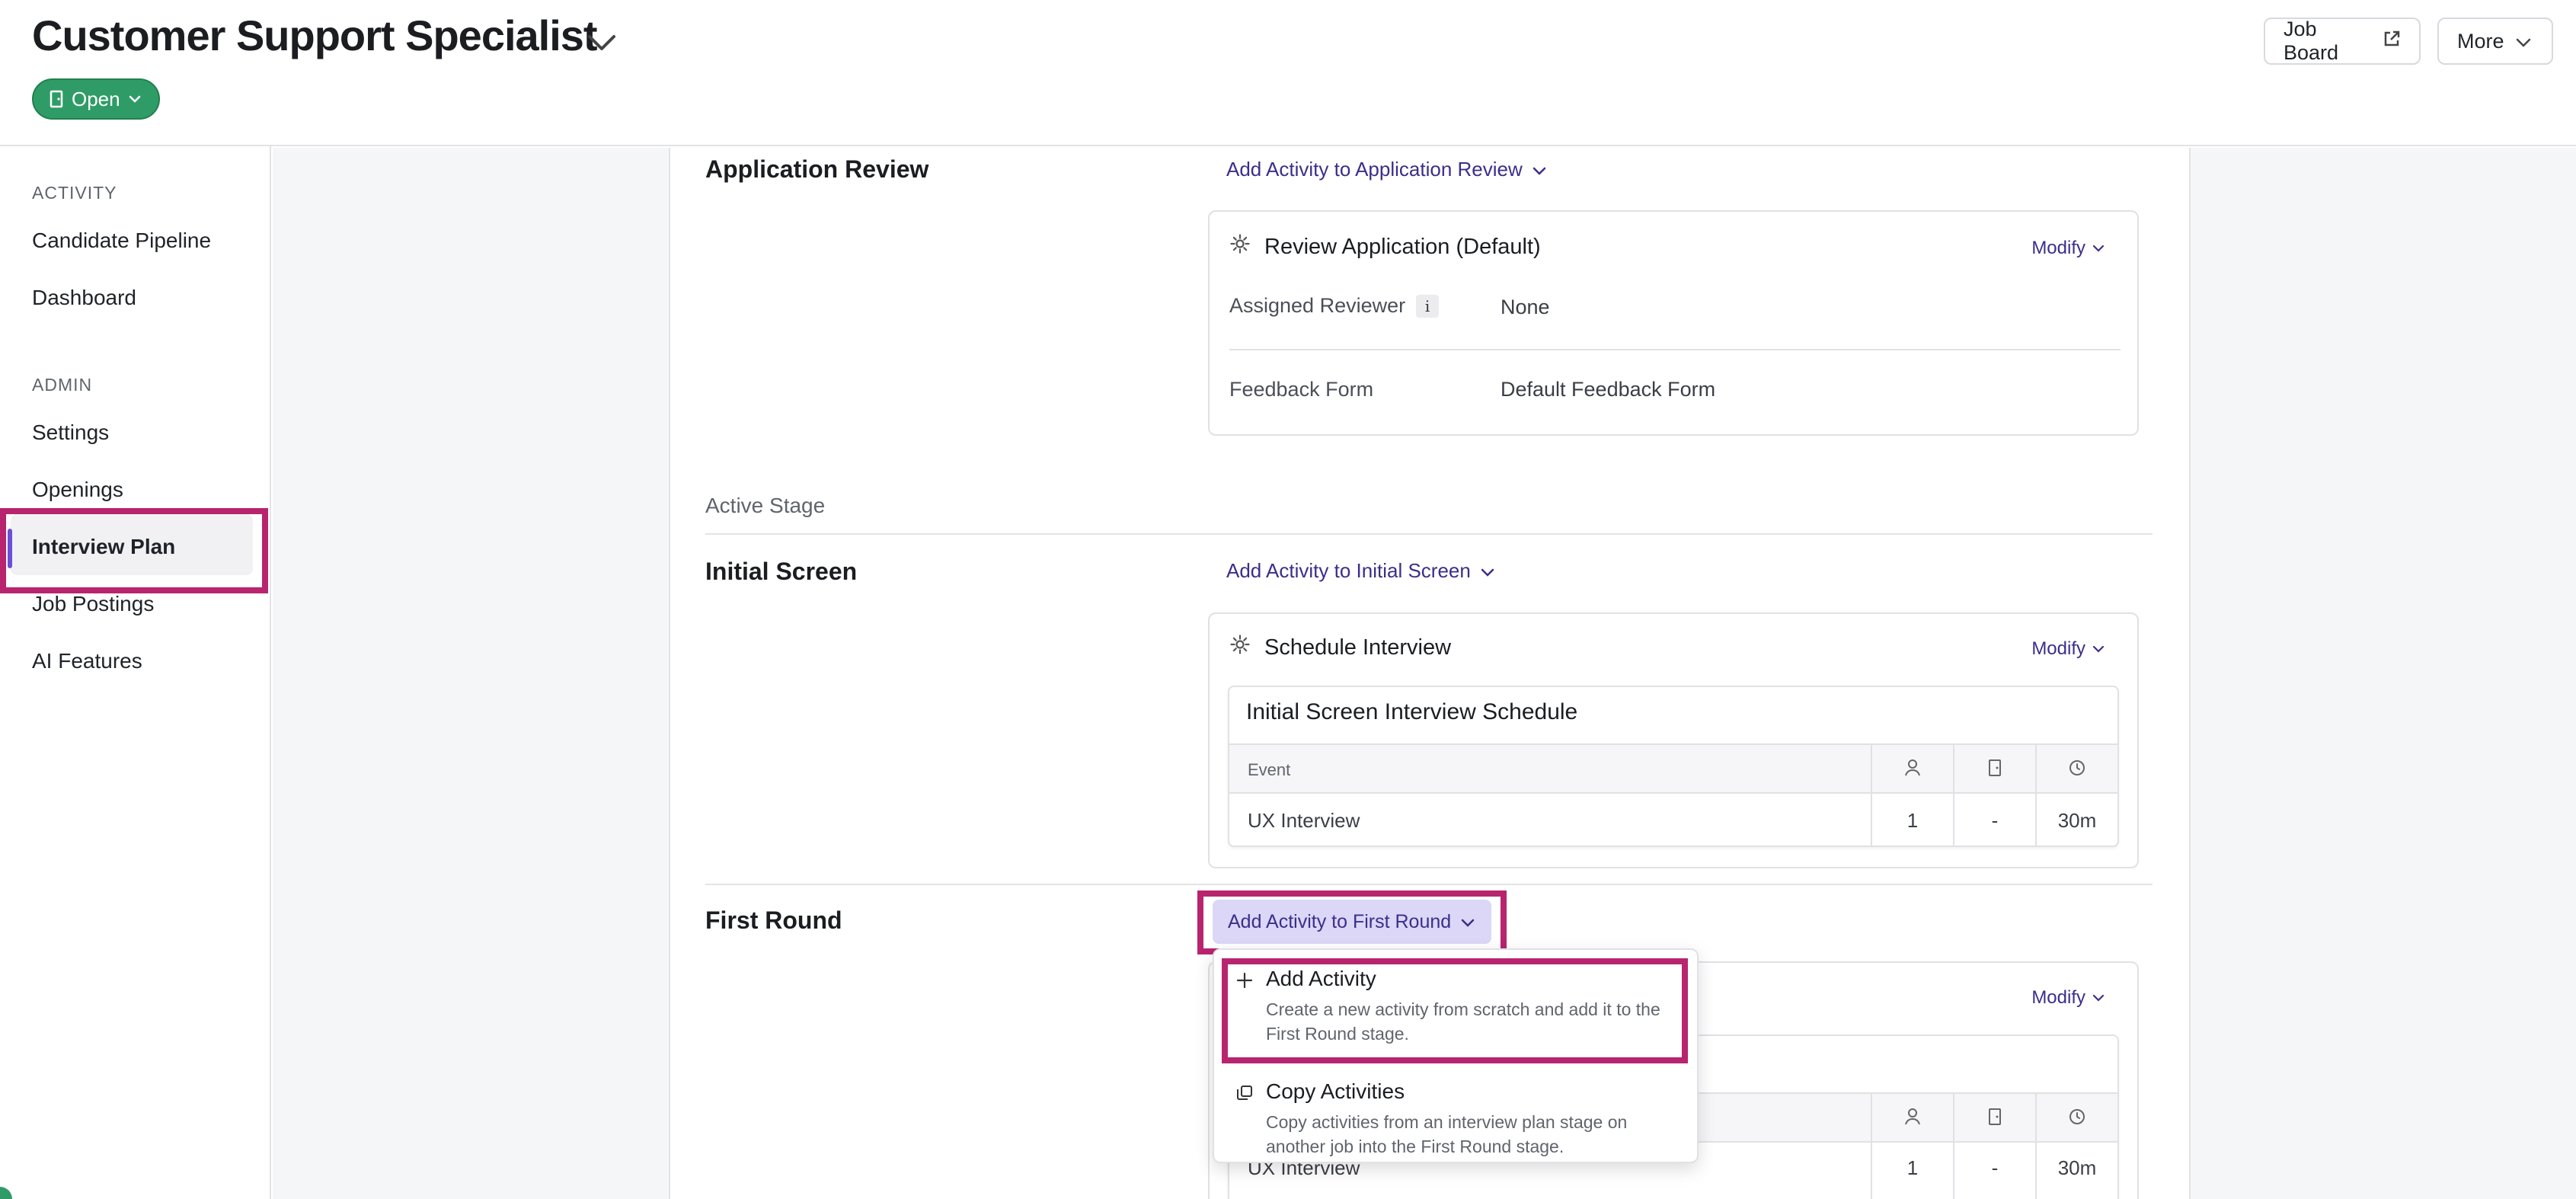 The width and height of the screenshot is (2576, 1199). Describe the element at coordinates (1358, 647) in the screenshot. I see `activity-name: Schedule Interview` at that location.